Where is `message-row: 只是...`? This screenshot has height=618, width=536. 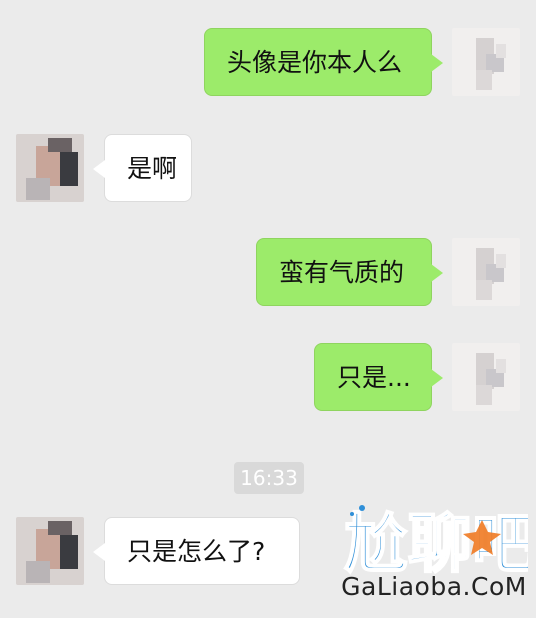
message-row: 只是... is located at coordinates (268, 378).